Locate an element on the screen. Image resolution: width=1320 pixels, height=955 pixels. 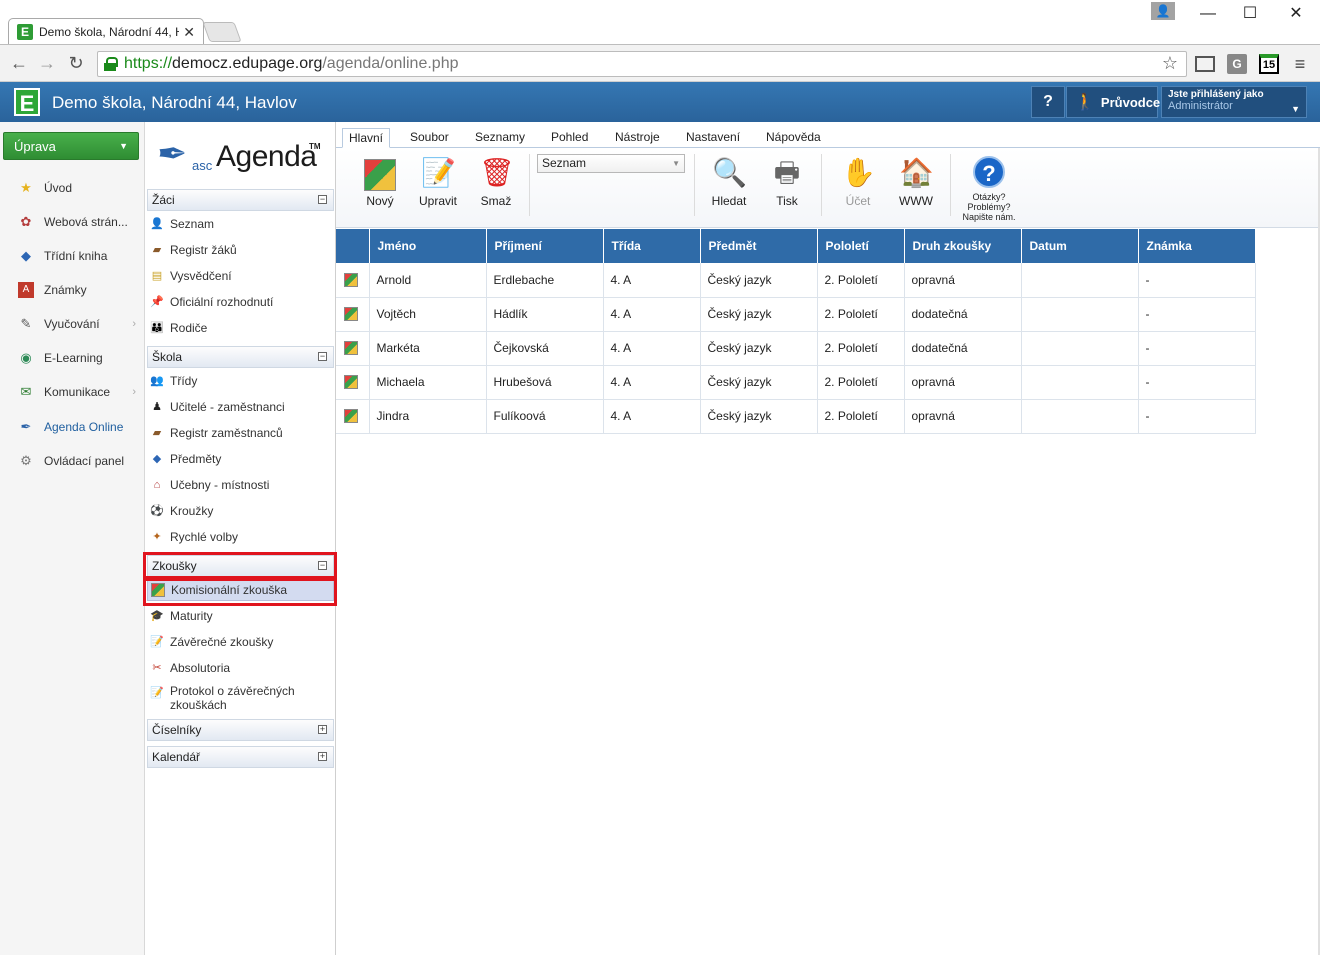
bookmark-star-icon: ☆ is located at coordinates (1170, 63).